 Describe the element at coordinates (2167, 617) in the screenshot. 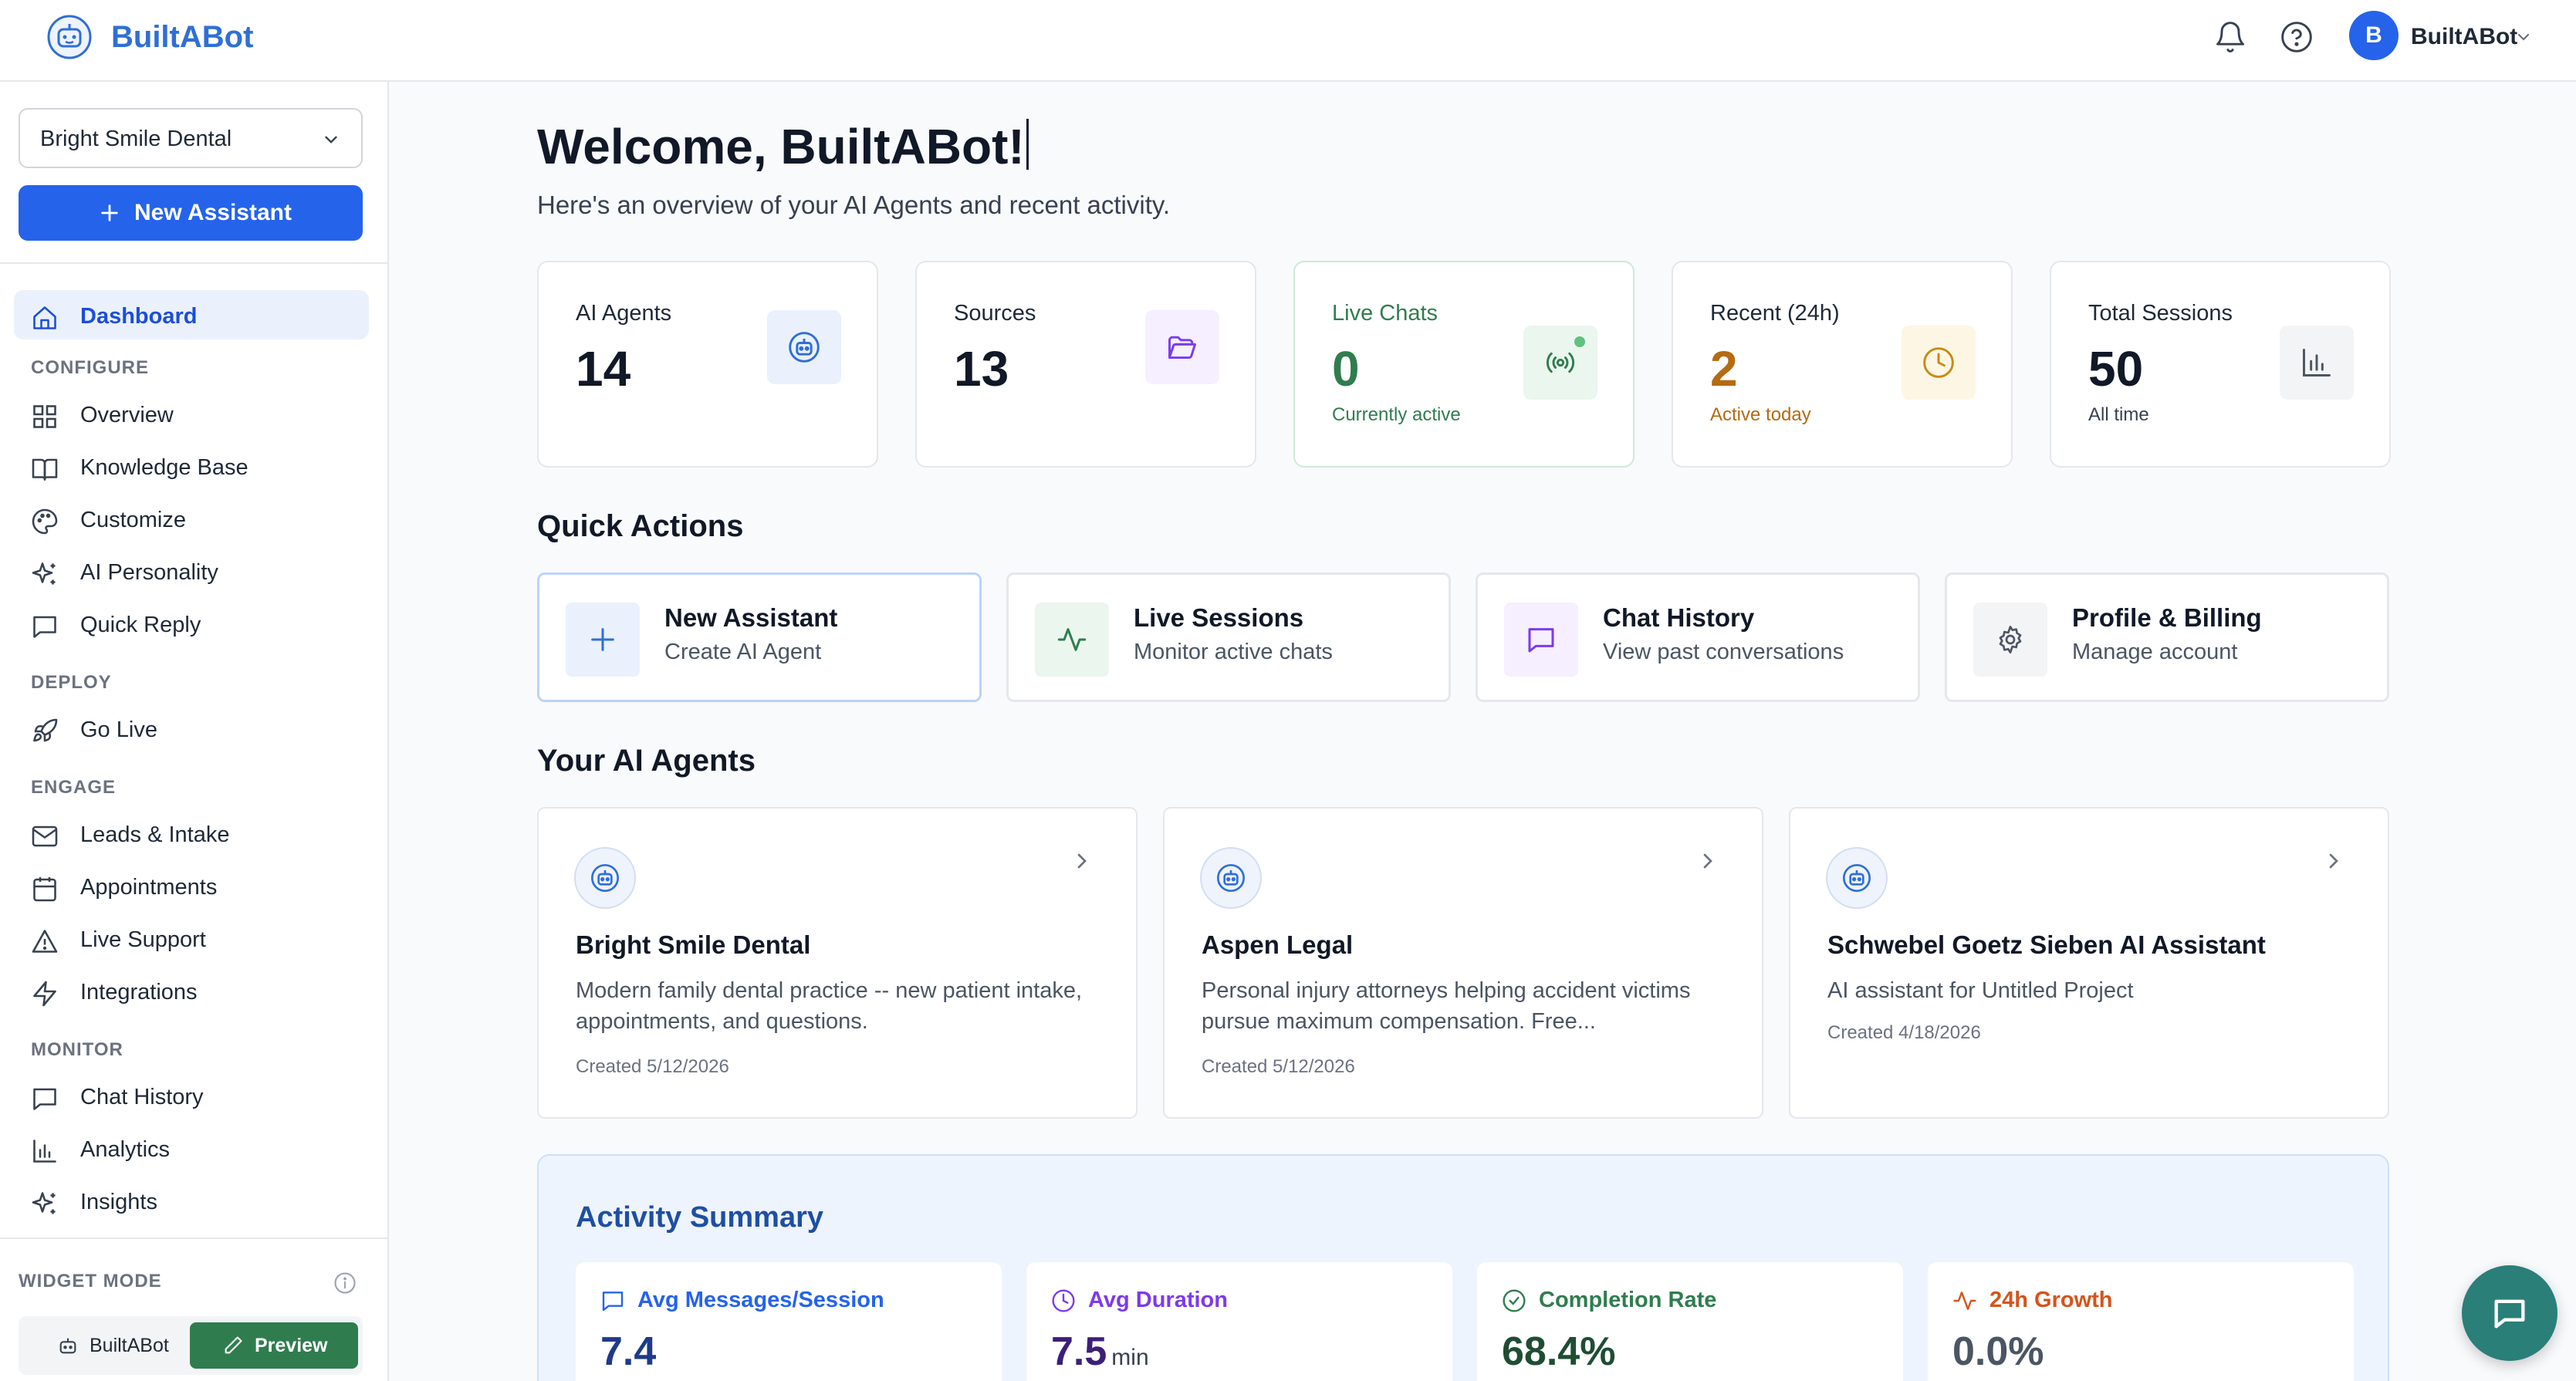

I see `quick-action-title: Profile & Billing` at that location.